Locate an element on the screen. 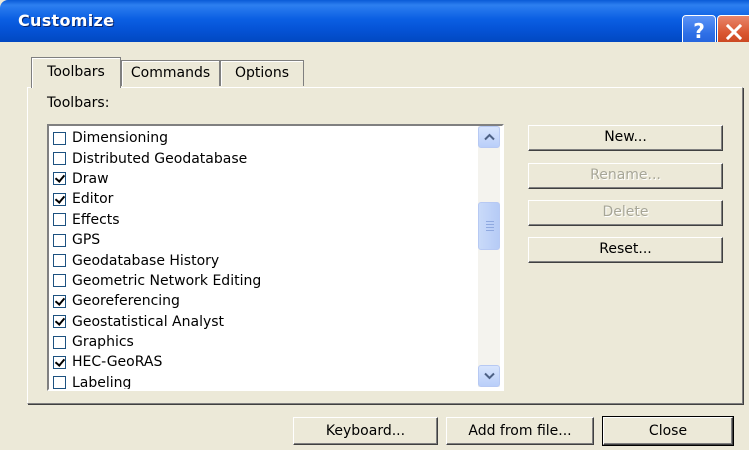  tab-commands: Commands is located at coordinates (170, 73).